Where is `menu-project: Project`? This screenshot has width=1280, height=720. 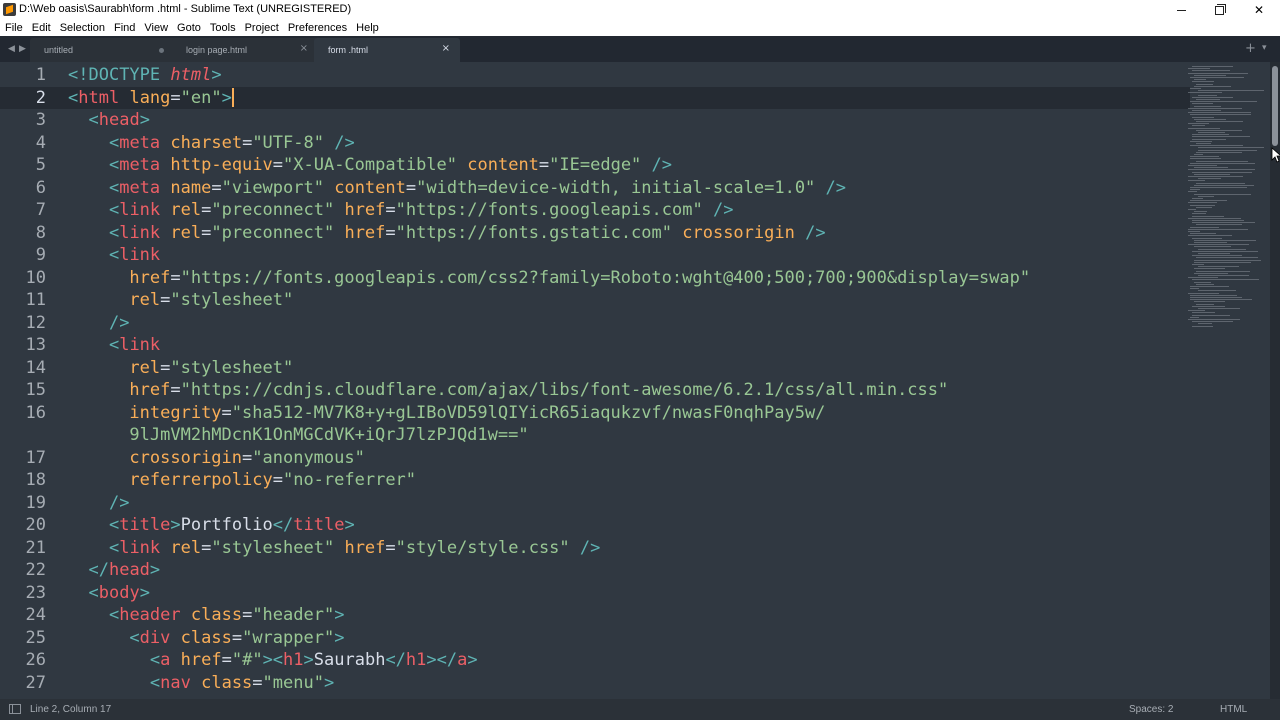
menu-project: Project is located at coordinates (262, 28).